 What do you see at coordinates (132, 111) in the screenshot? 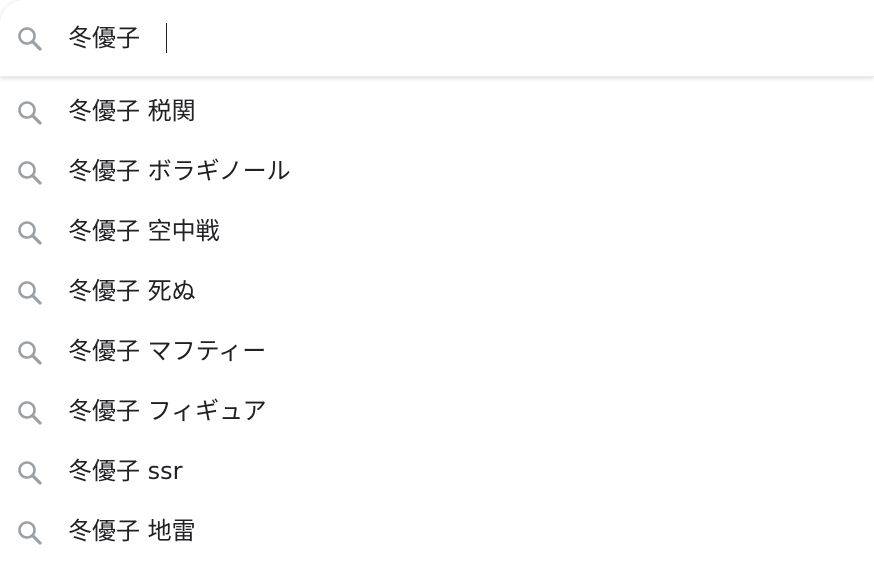
I see `suggestion-label: 冬優子 税関` at bounding box center [132, 111].